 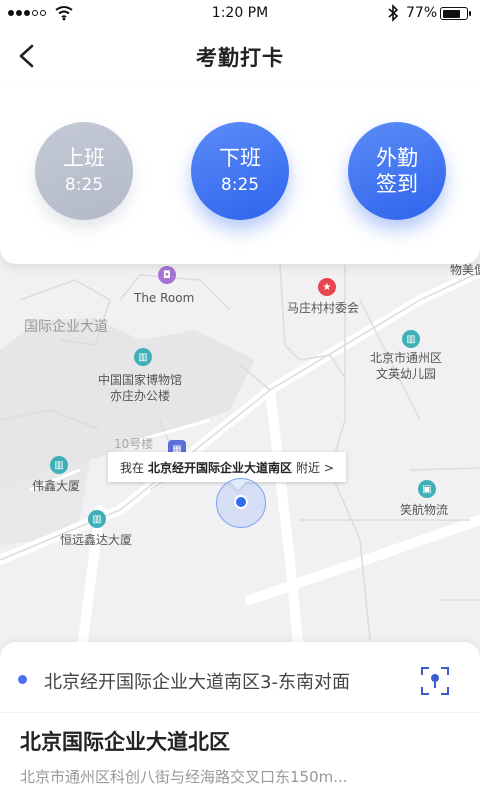 I want to click on clock-out-label: 下班, so click(x=240, y=158).